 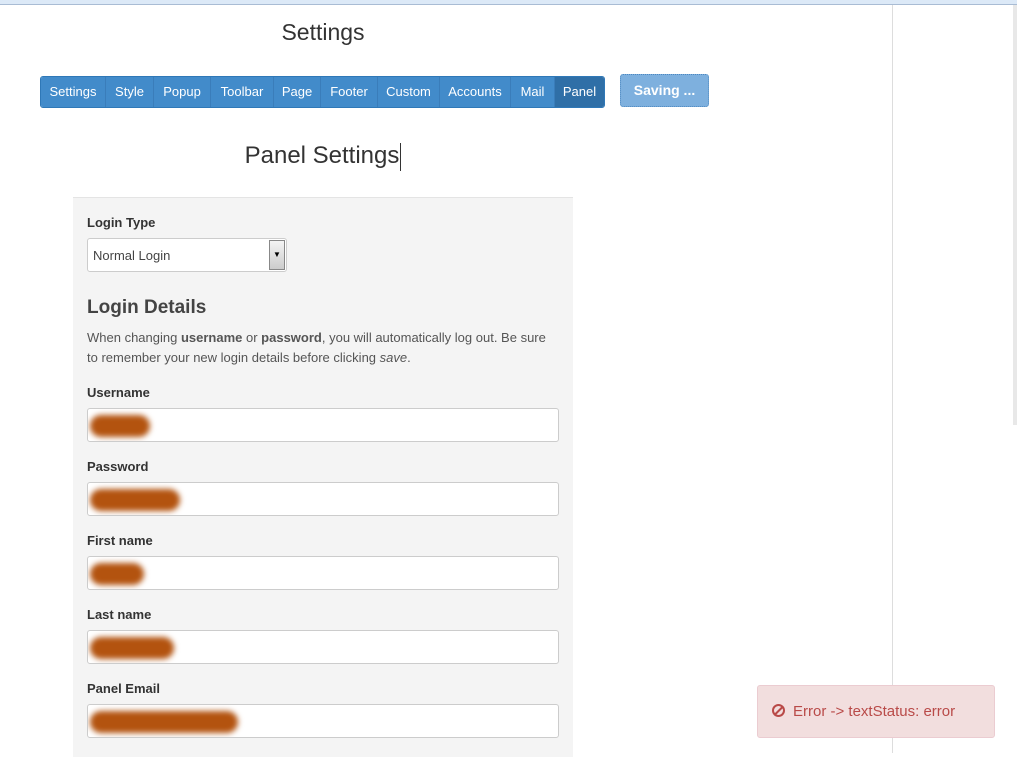 I want to click on section-title-text: Panel Settings, so click(x=322, y=155).